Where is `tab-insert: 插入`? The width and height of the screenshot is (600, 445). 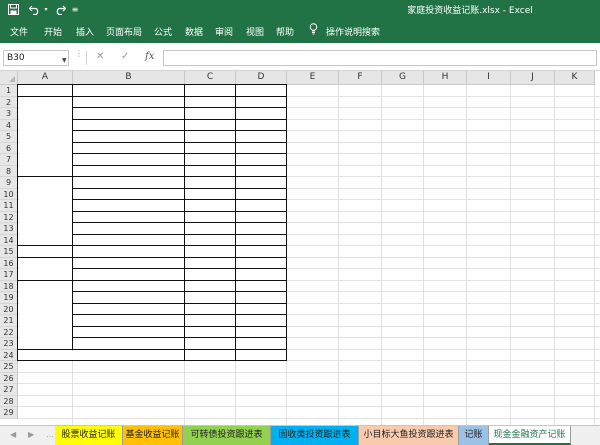
tab-insert: 插入 is located at coordinates (85, 31).